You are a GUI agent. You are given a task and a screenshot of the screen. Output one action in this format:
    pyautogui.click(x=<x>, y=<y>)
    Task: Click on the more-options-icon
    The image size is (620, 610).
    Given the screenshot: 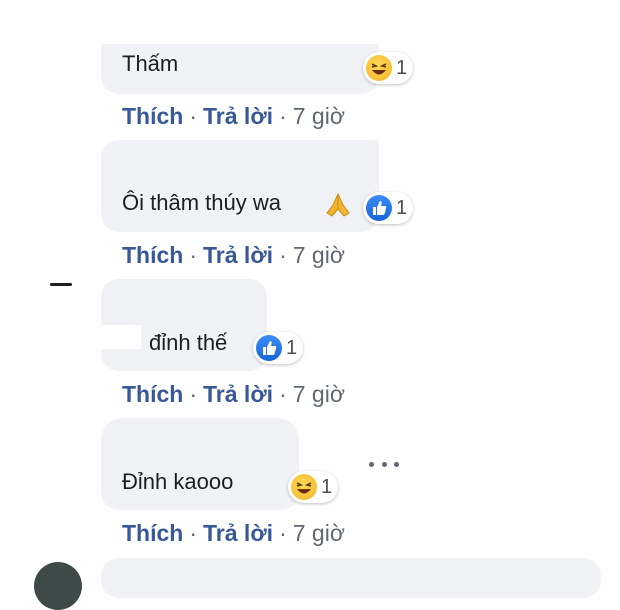 What is the action you would take?
    pyautogui.click(x=384, y=464)
    